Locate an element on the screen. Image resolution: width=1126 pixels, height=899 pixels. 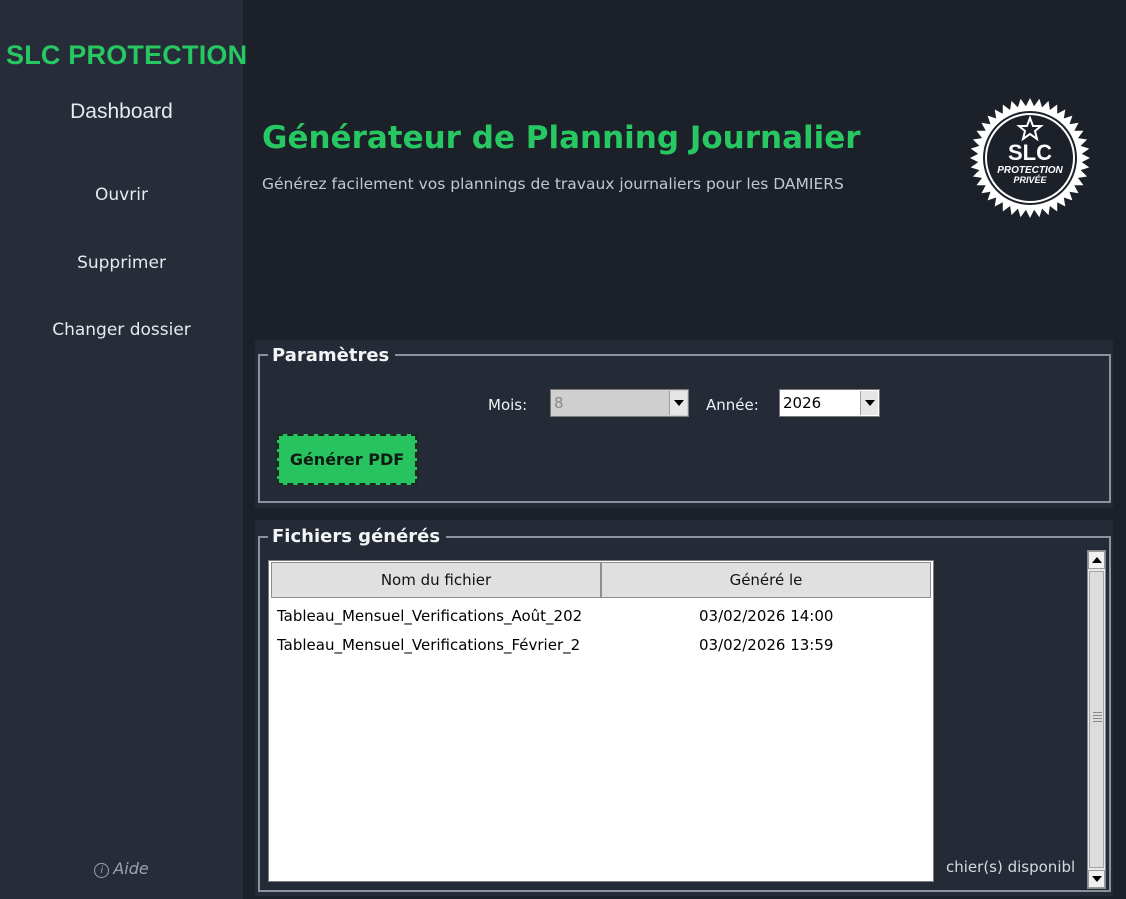
params-legend: Paramètres is located at coordinates (332, 355).